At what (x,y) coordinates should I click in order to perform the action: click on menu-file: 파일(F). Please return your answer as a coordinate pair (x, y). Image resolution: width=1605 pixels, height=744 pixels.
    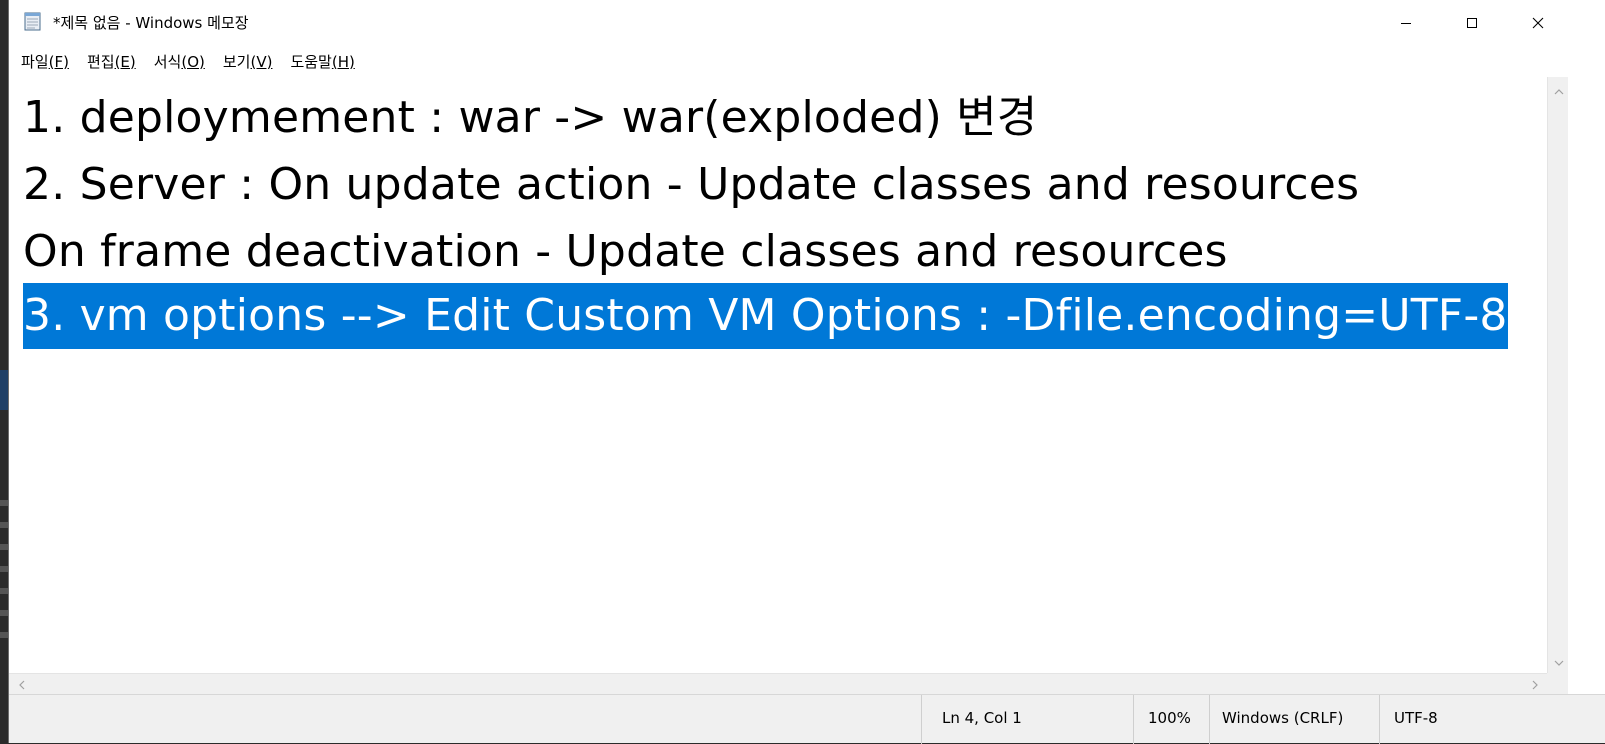
    Looking at the image, I should click on (45, 61).